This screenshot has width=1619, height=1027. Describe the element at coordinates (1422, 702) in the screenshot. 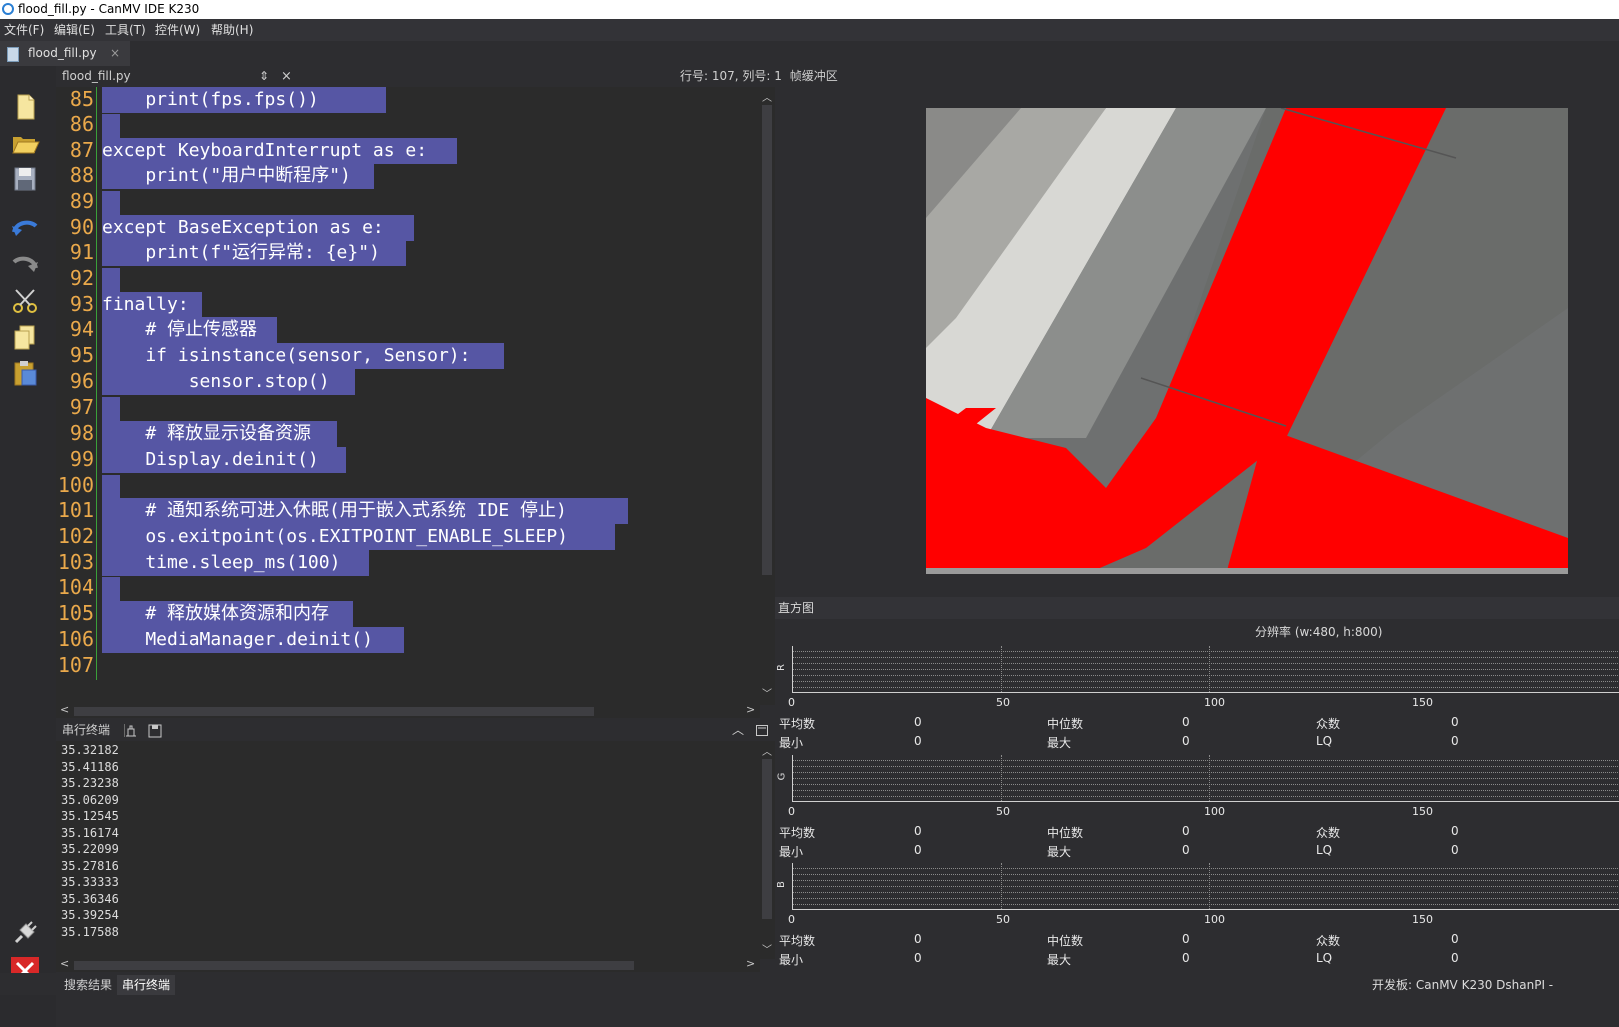

I see `axis-tick-label: 150` at that location.